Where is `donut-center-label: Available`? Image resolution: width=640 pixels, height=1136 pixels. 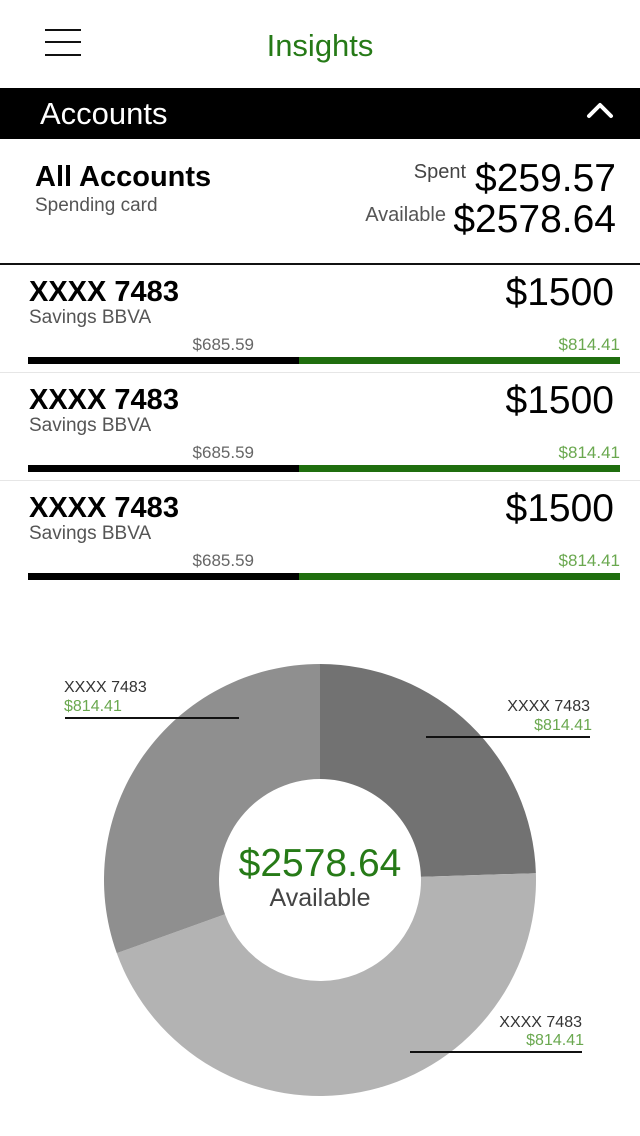
donut-center-label: Available is located at coordinates (320, 898).